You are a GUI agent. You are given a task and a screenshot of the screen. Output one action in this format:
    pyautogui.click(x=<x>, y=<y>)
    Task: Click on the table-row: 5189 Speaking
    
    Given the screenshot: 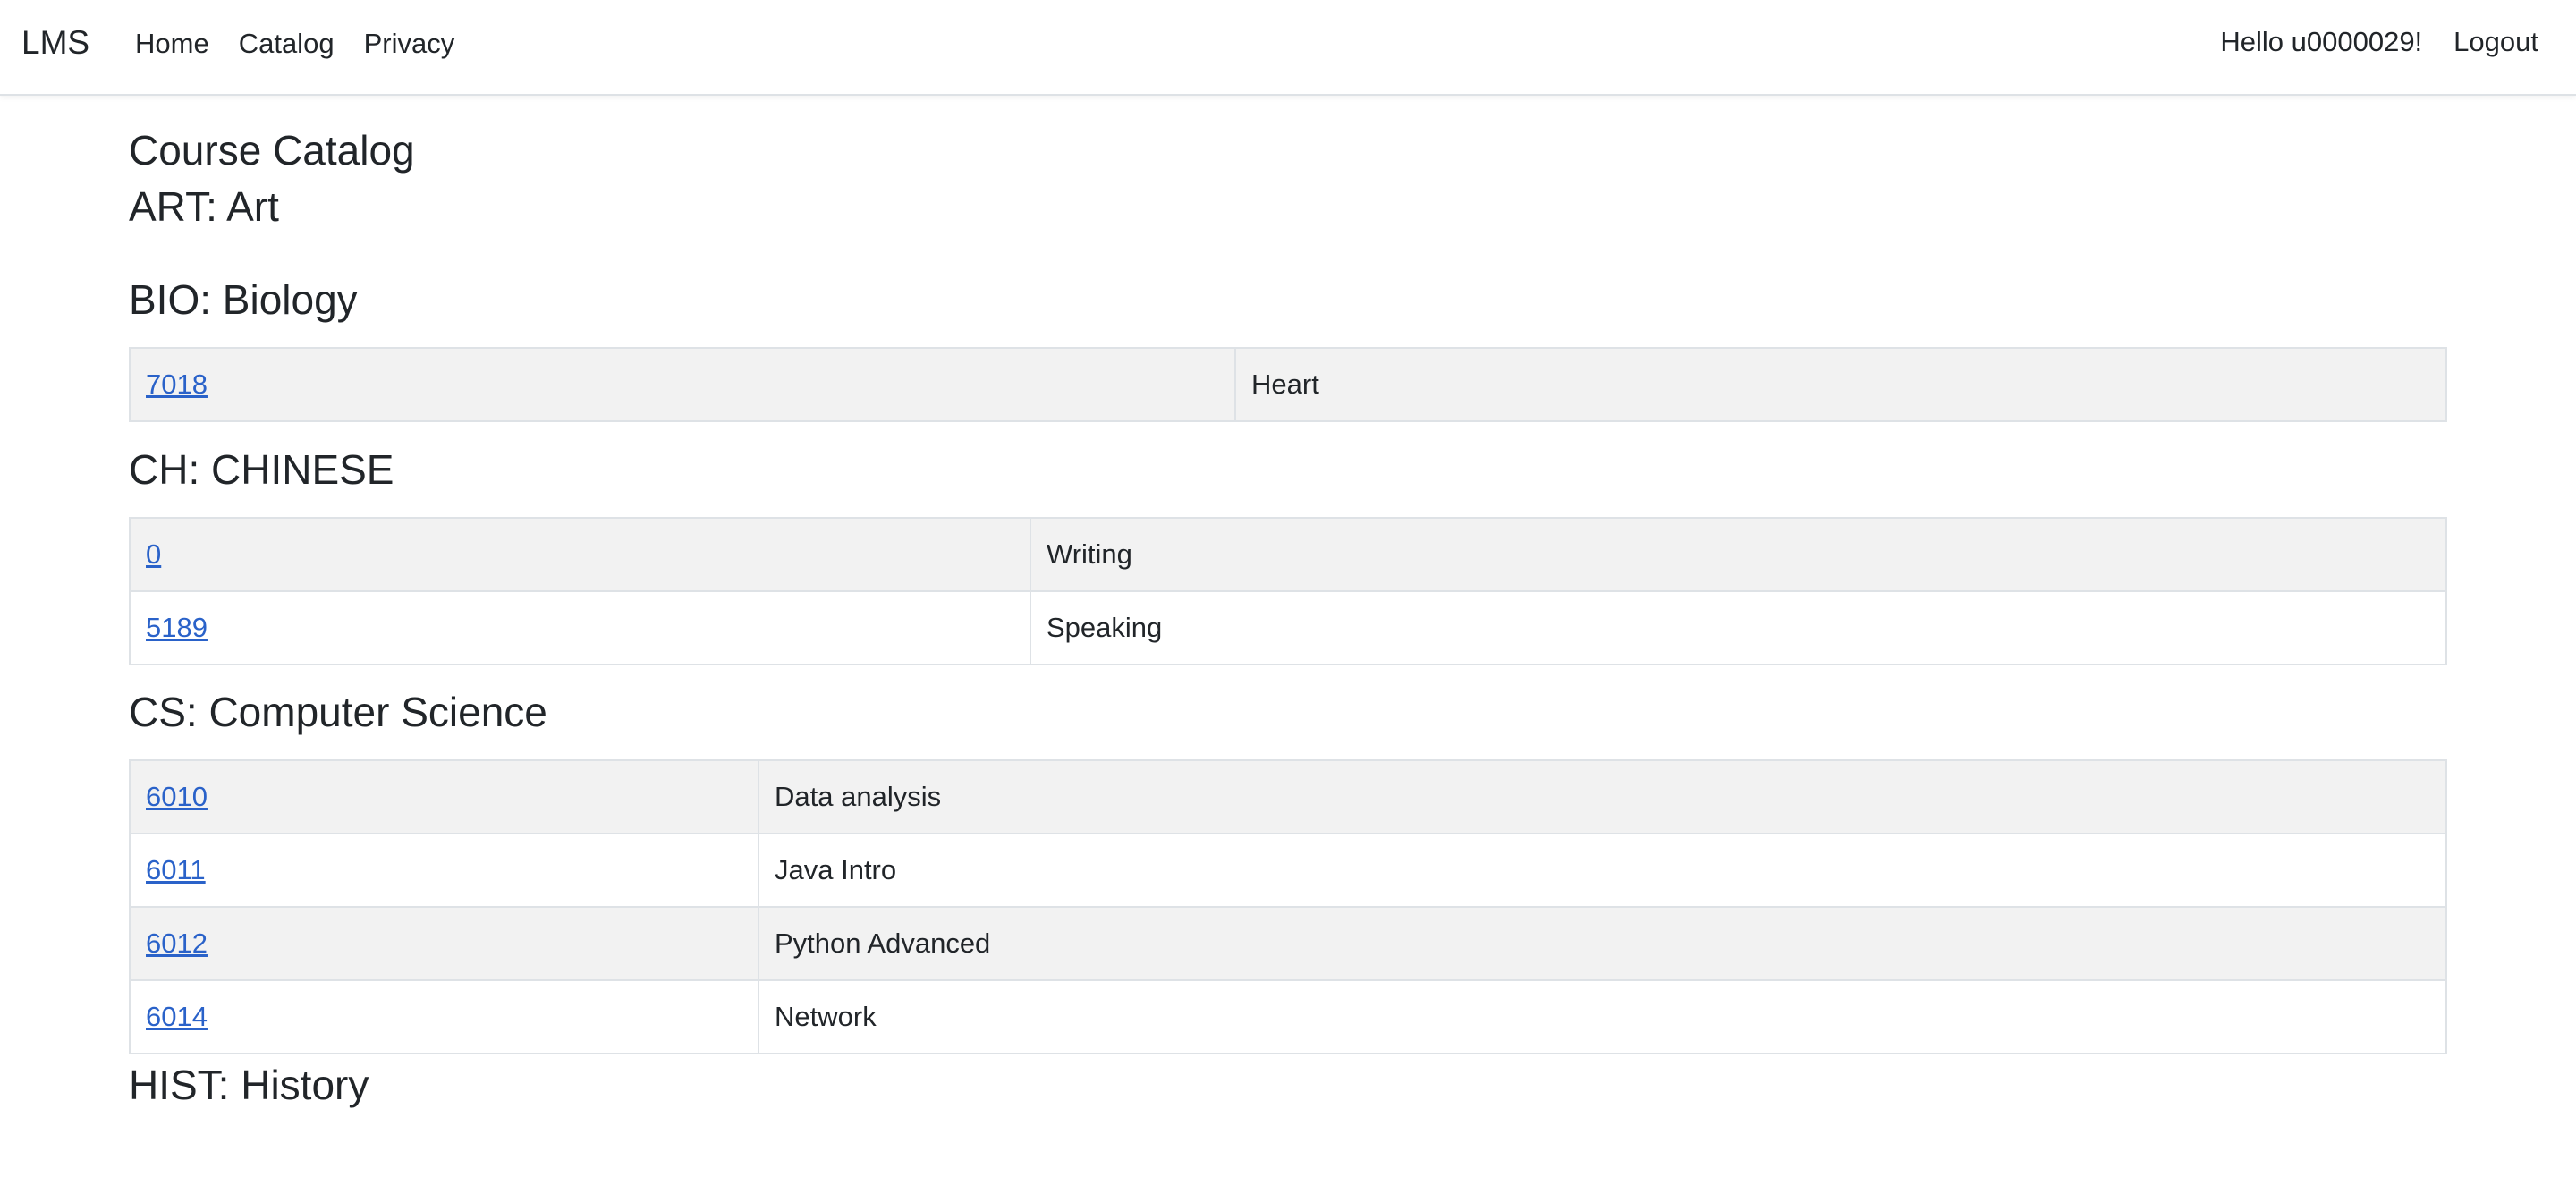 What is the action you would take?
    pyautogui.click(x=1288, y=627)
    